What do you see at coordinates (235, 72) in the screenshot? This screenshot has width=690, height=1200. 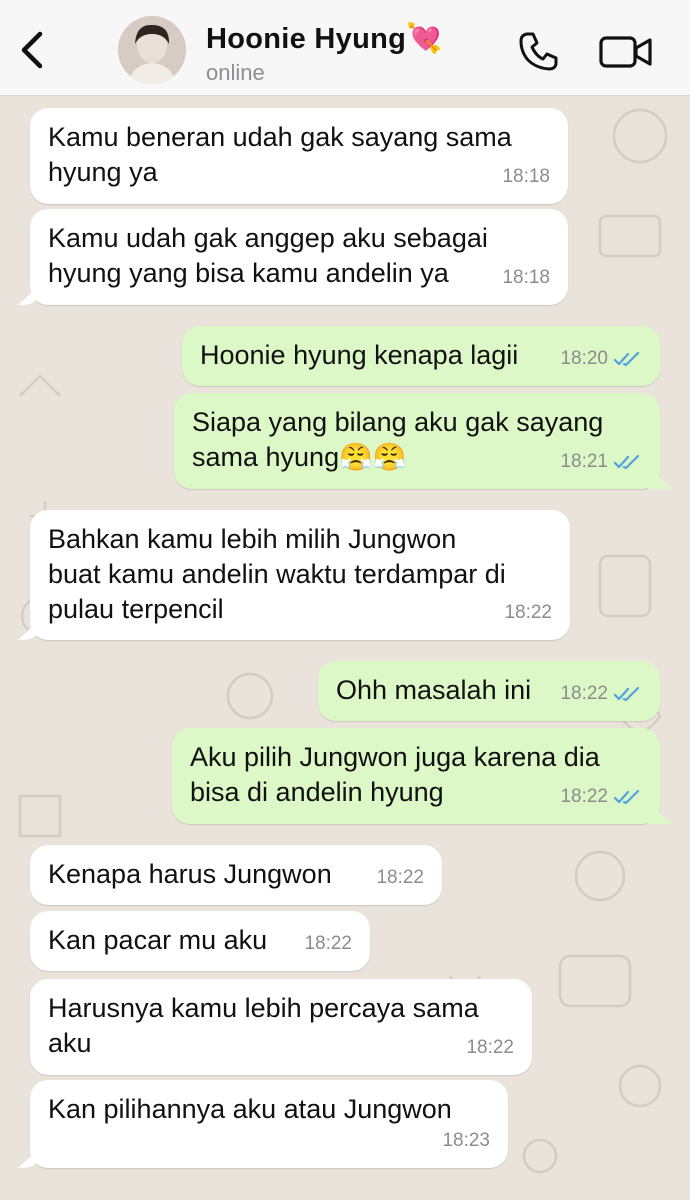 I see `contact-status: online` at bounding box center [235, 72].